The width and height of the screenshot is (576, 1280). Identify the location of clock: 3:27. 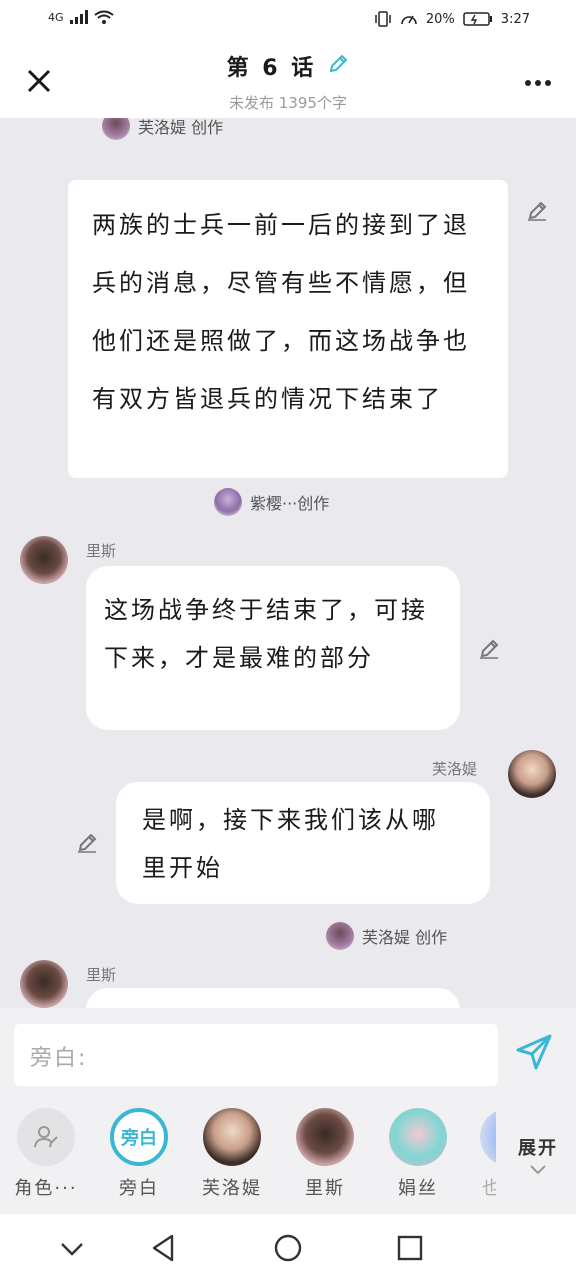
(515, 19).